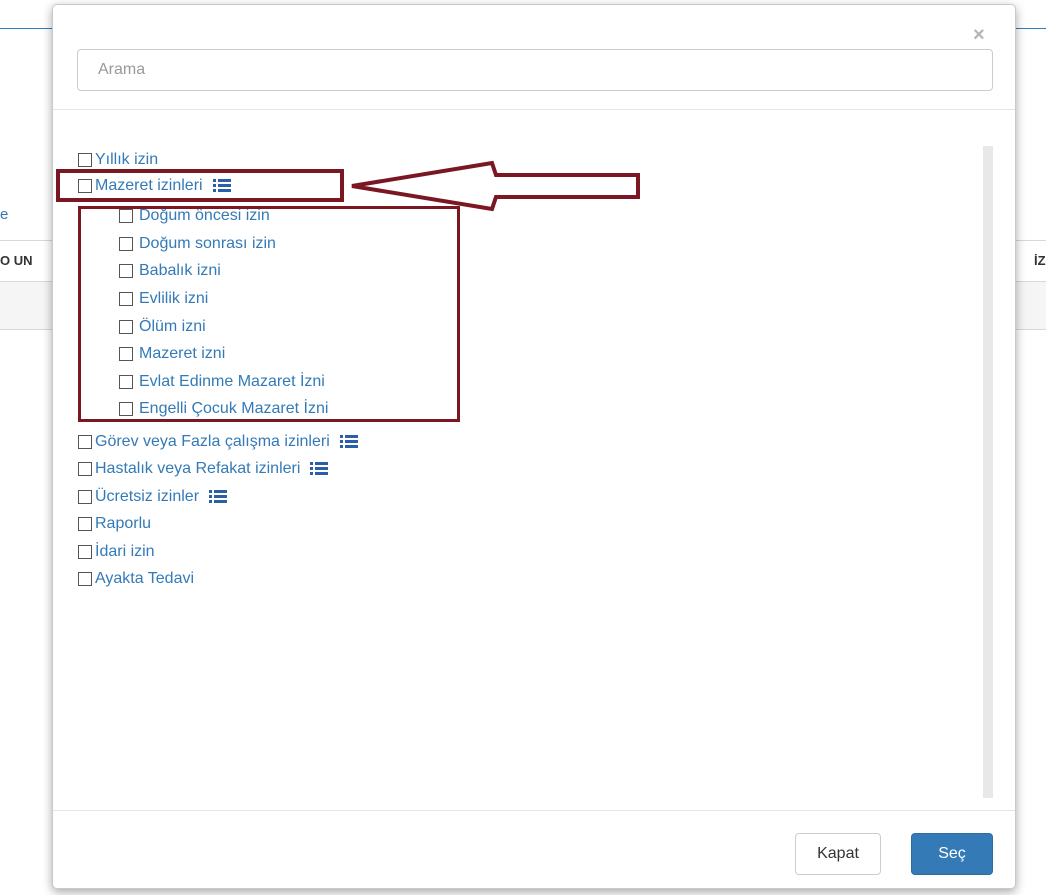 The height and width of the screenshot is (895, 1046). I want to click on tree-item-ucretsiz-izinler: Ücretsiz izinler, so click(153, 497).